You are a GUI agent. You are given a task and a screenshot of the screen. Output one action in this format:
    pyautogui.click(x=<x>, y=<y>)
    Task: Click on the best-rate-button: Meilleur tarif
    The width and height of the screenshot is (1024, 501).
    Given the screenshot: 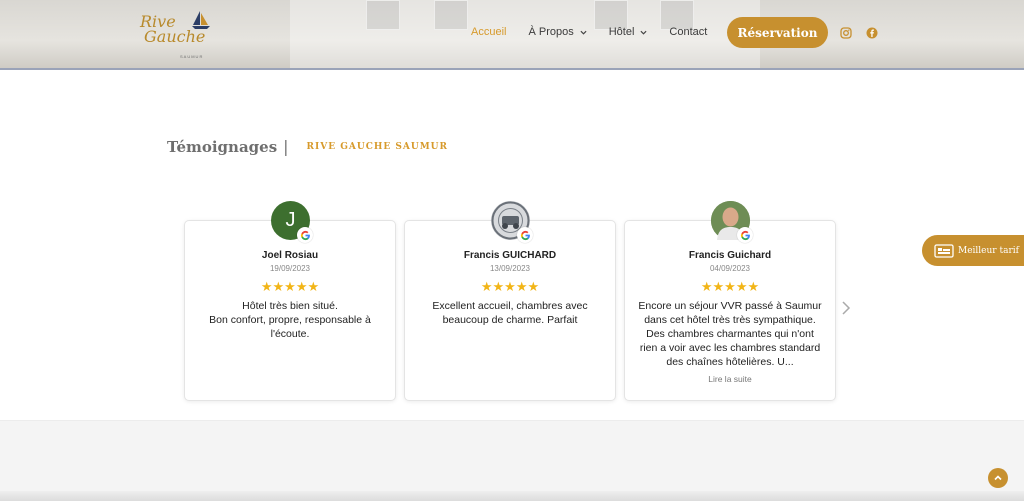 What is the action you would take?
    pyautogui.click(x=973, y=250)
    